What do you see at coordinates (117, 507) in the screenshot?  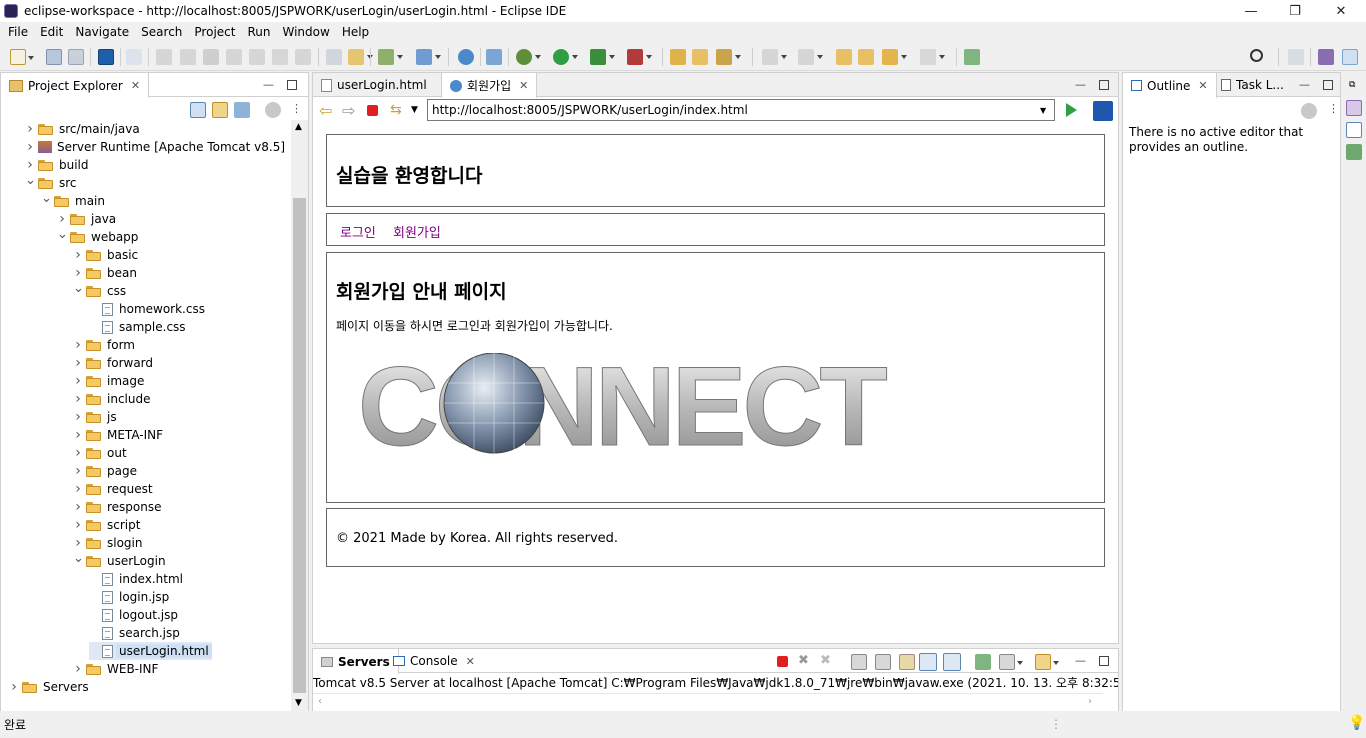 I see `tree-item: › response` at bounding box center [117, 507].